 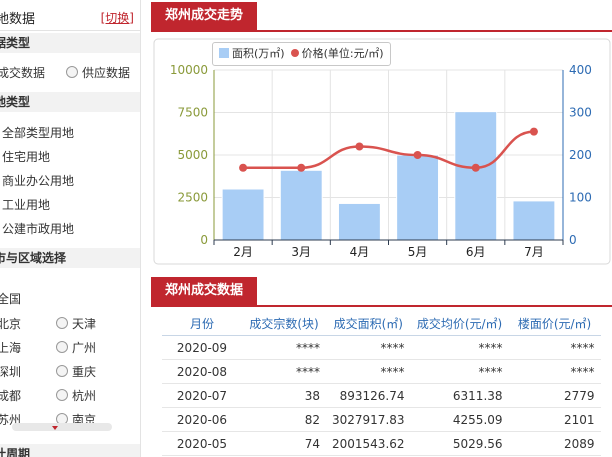 I want to click on legend-area-label: 面积(万㎡), so click(x=258, y=53).